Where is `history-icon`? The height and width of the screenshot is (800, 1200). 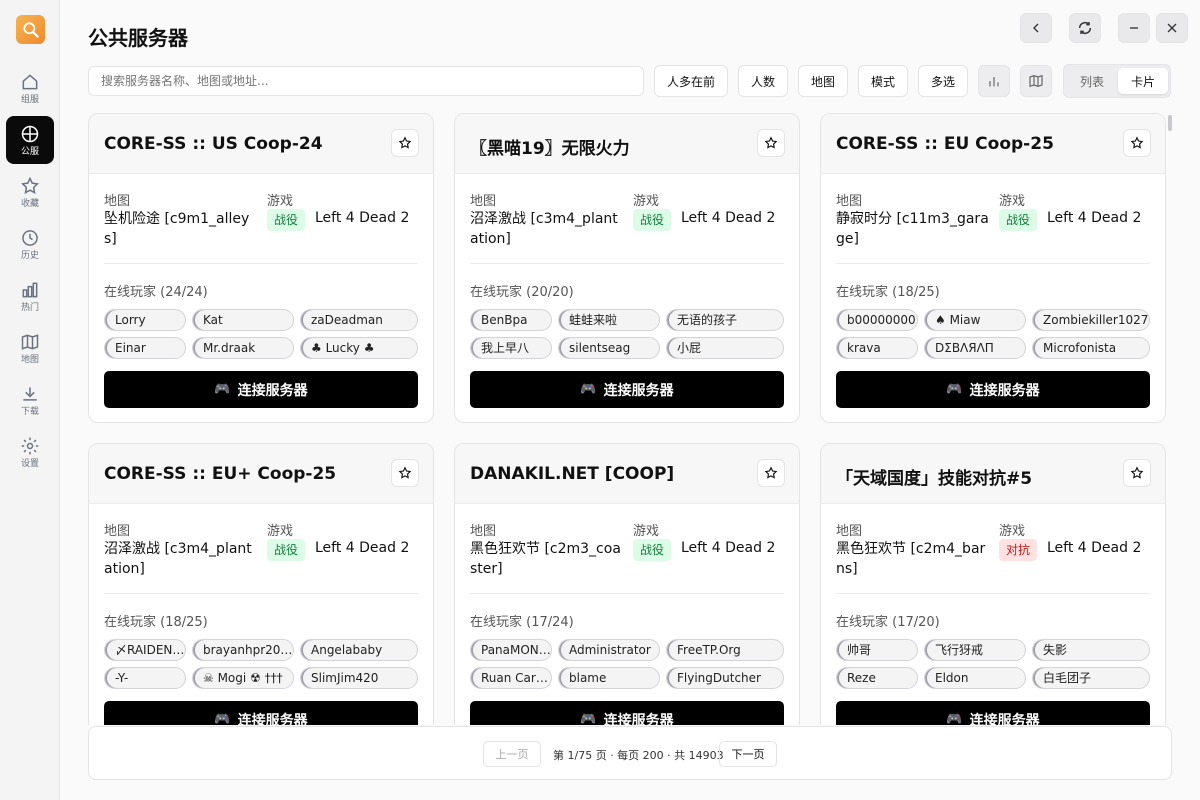 history-icon is located at coordinates (30, 237).